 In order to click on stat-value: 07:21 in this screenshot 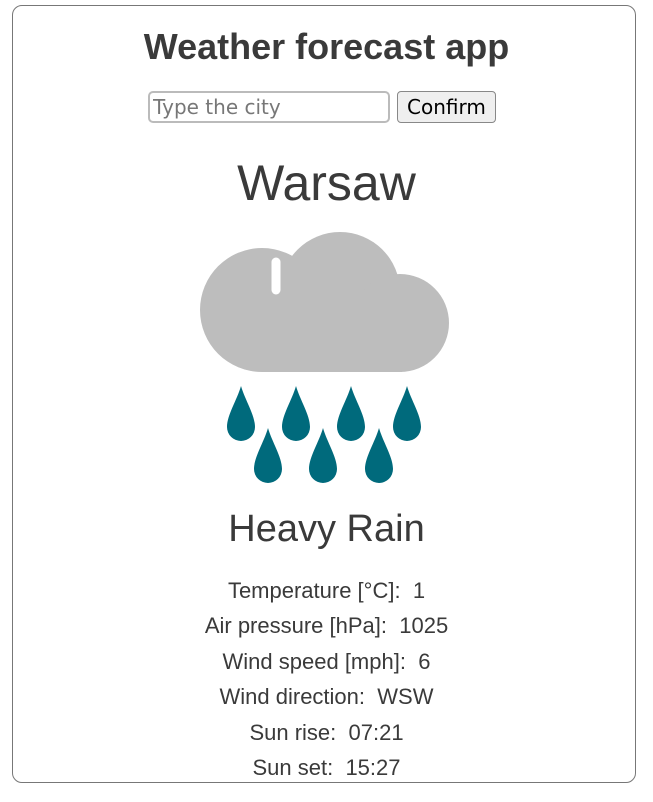, I will do `click(376, 732)`.